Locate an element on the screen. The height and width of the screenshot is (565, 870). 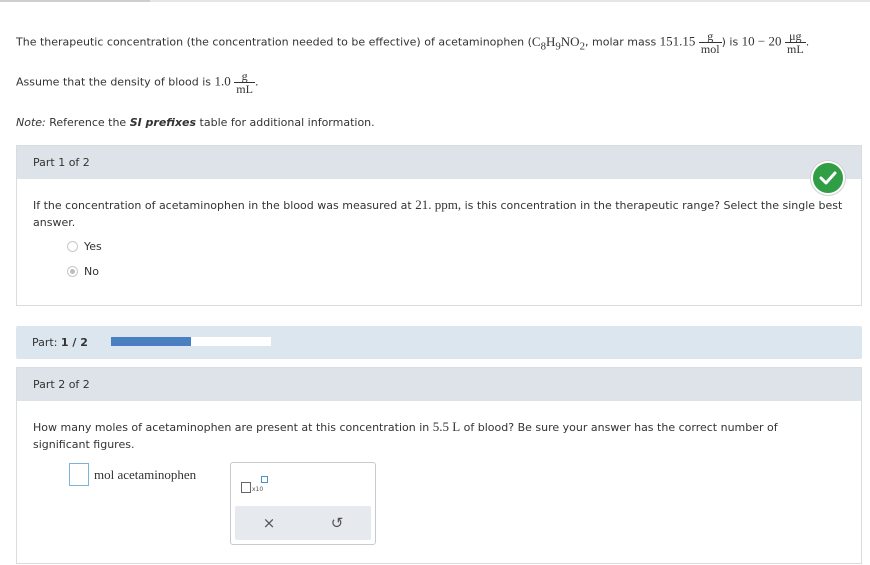
clear-button: × is located at coordinates (269, 523).